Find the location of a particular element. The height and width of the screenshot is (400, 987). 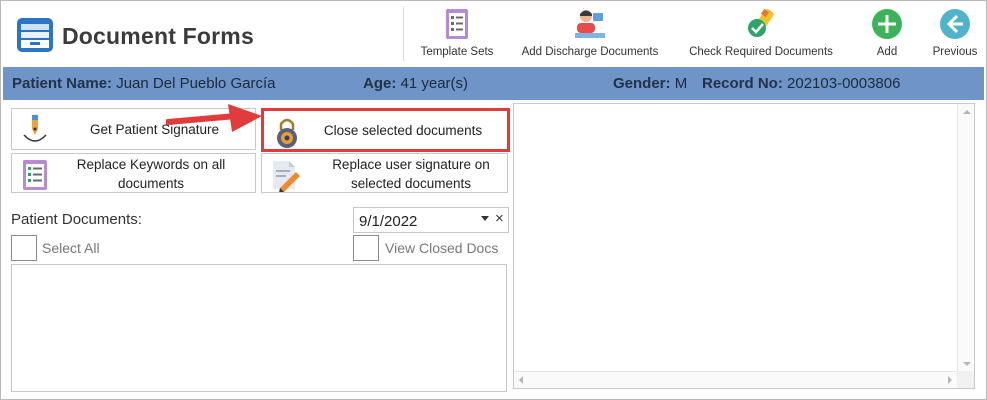

vertical-scrollbar is located at coordinates (965, 238).